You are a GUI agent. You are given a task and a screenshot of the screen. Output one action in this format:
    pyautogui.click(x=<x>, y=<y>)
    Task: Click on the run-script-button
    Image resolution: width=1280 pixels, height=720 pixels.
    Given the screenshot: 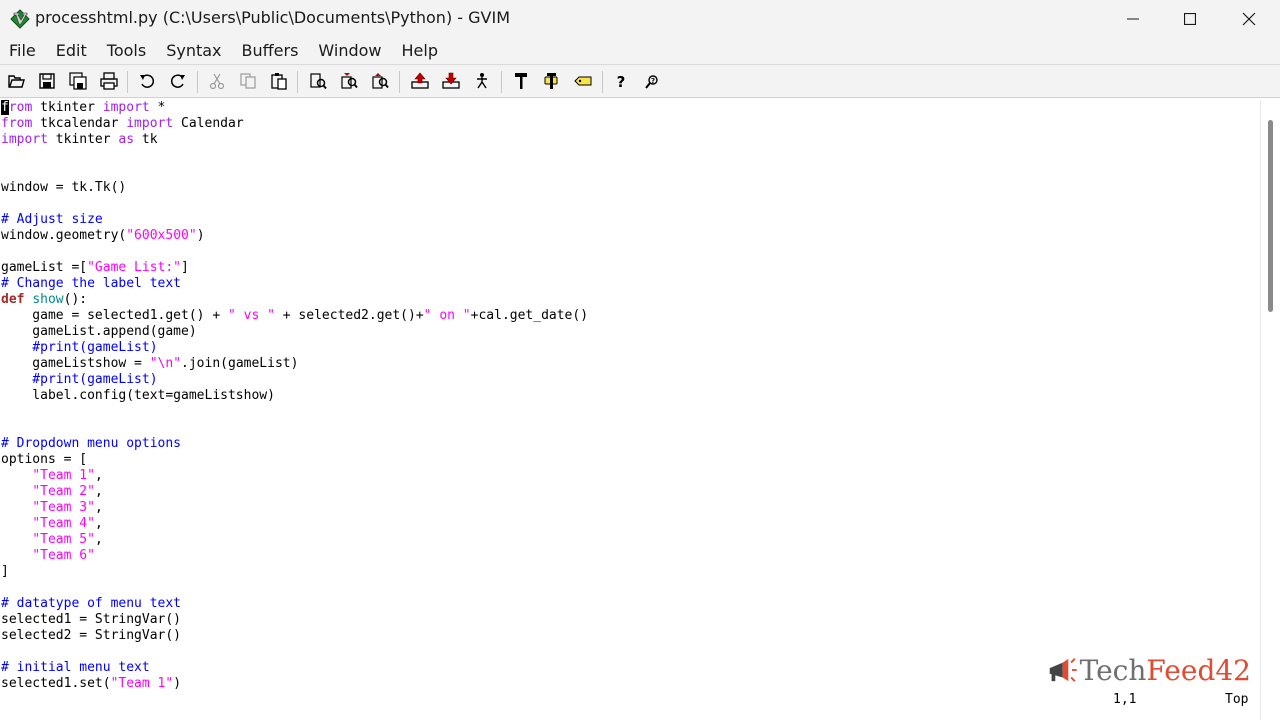 What is the action you would take?
    pyautogui.click(x=482, y=81)
    